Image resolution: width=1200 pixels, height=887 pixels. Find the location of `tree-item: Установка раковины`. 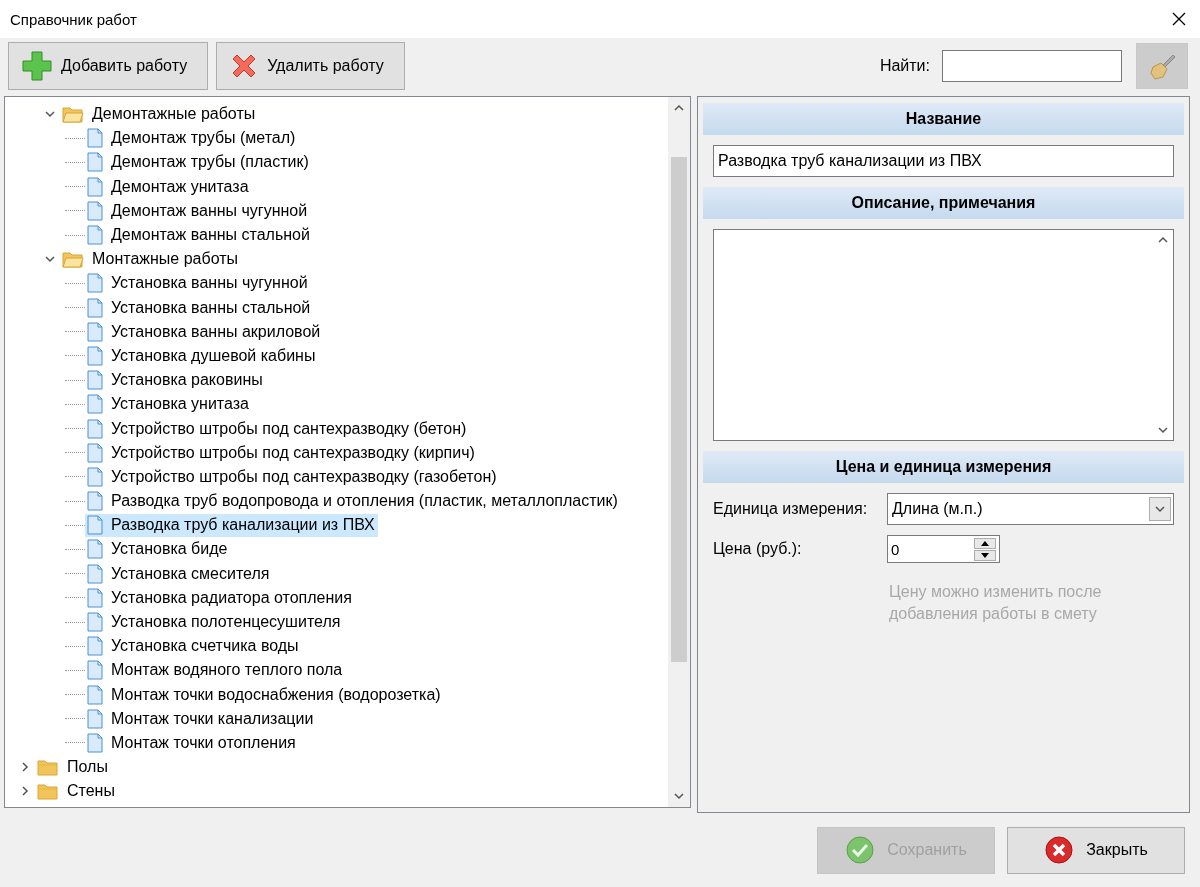

tree-item: Установка раковины is located at coordinates (175, 380).